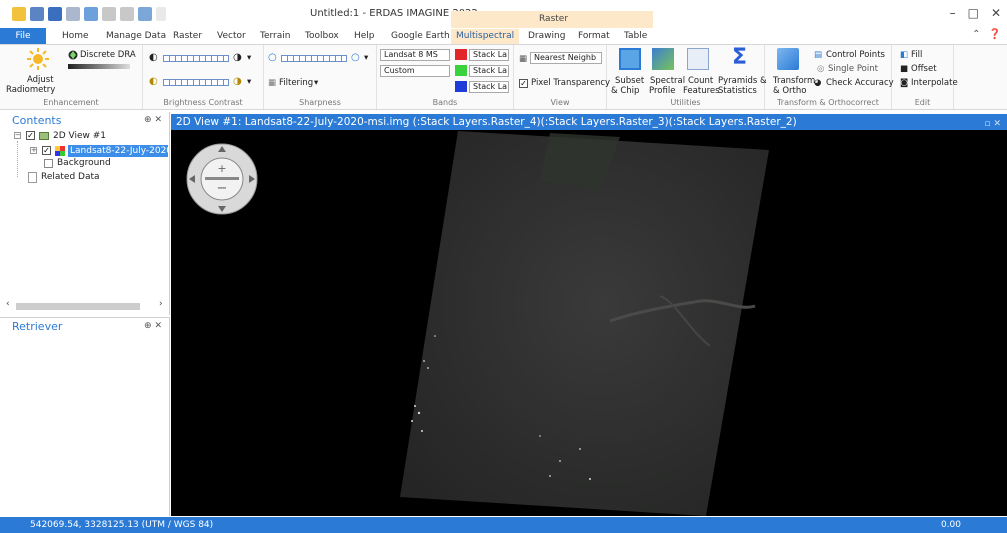  Describe the element at coordinates (916, 55) in the screenshot. I see `fill-button: Fill` at that location.